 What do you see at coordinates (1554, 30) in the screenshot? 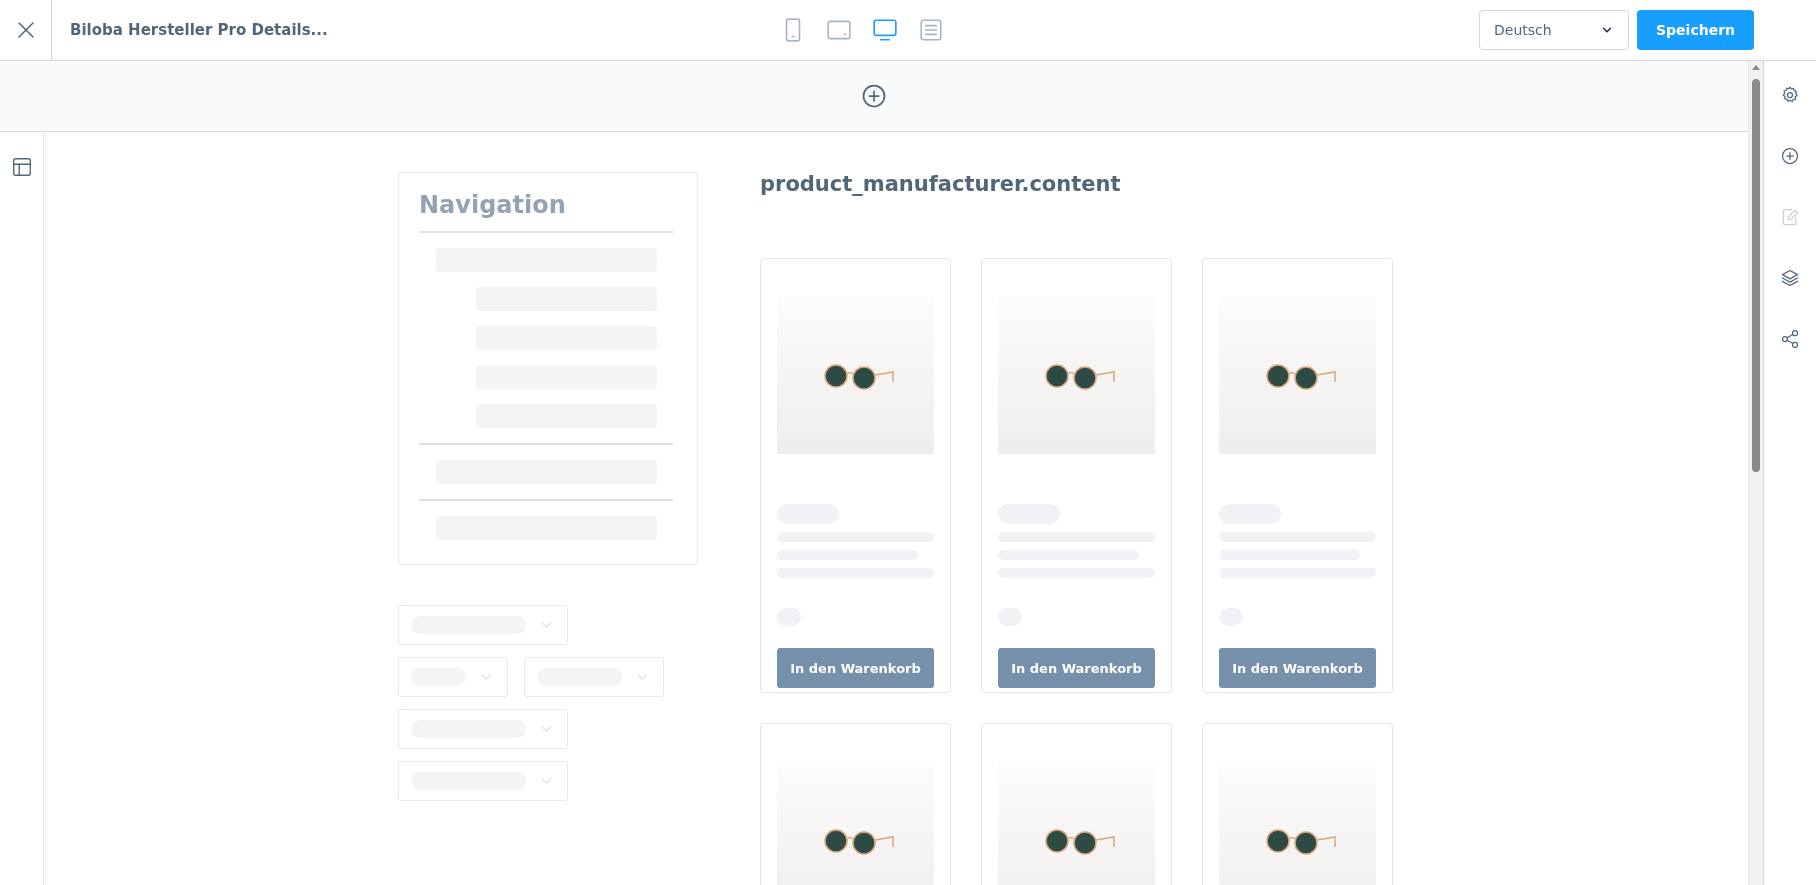
I see `language-select: Deutsch` at bounding box center [1554, 30].